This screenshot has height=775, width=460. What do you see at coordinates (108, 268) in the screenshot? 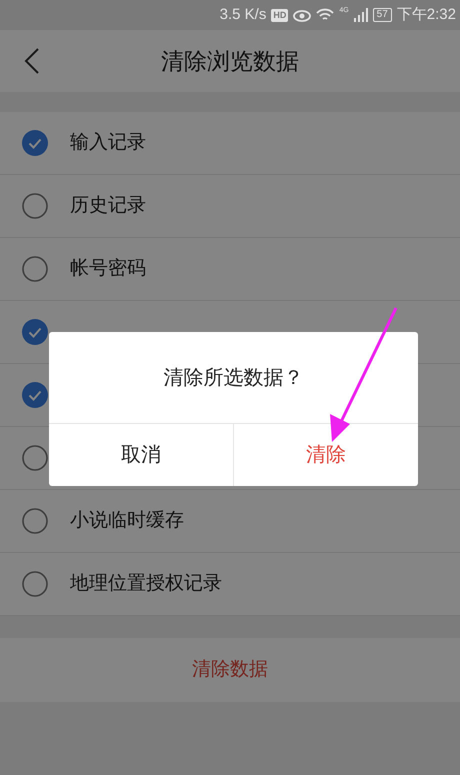
I see `option-label: 帐号密码` at bounding box center [108, 268].